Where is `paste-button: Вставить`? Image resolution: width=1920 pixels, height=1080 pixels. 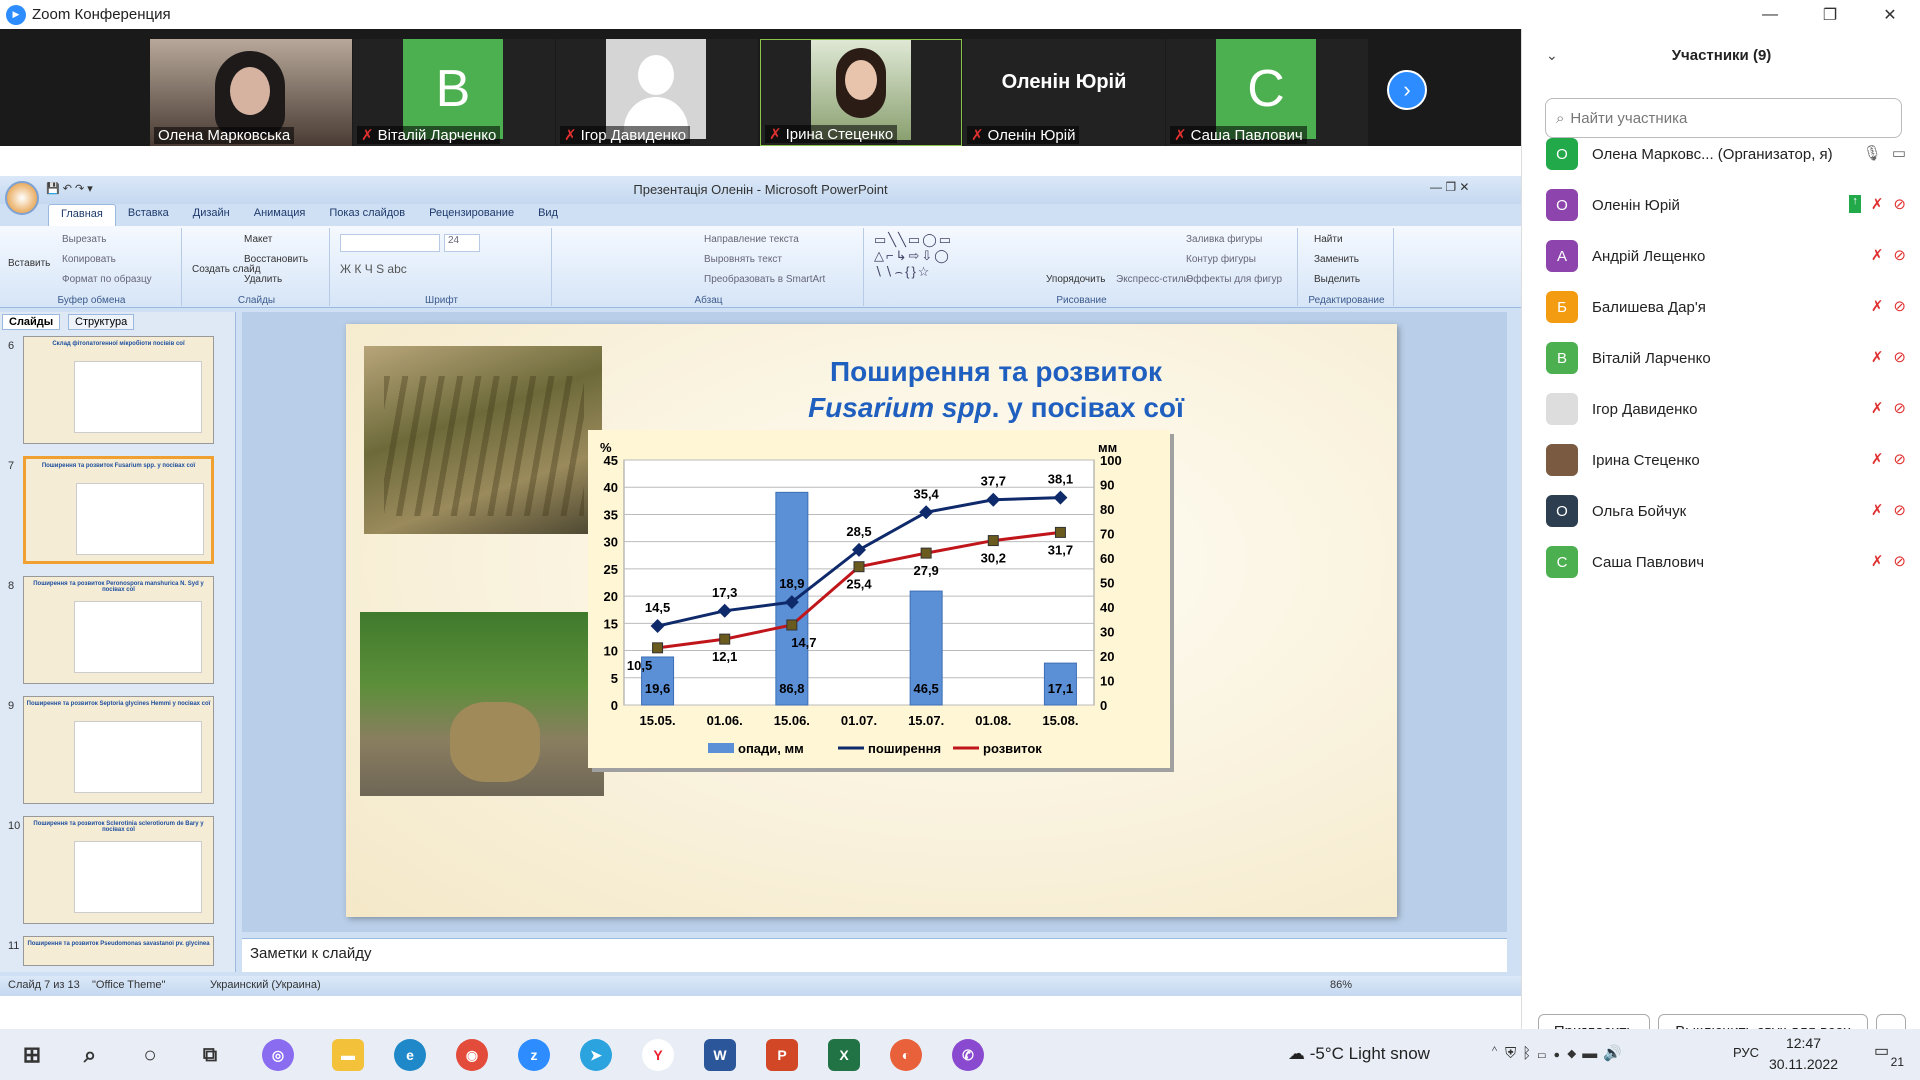 paste-button: Вставить is located at coordinates (29, 263).